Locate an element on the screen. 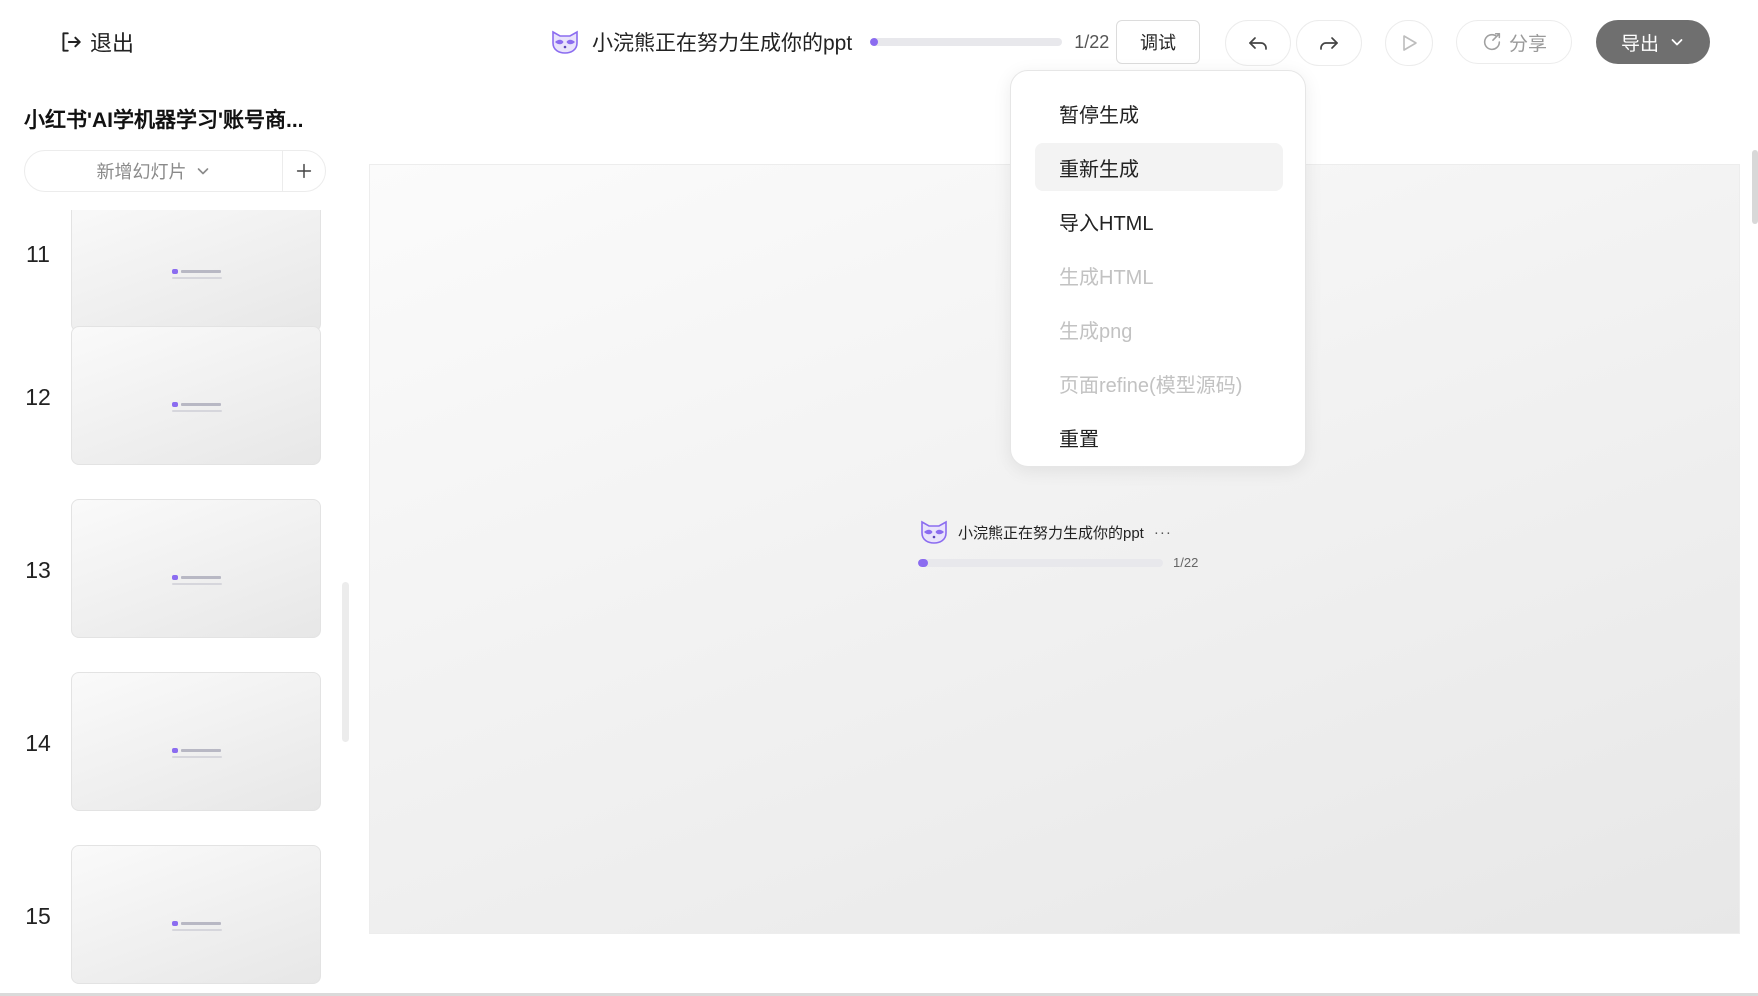 The height and width of the screenshot is (996, 1758). menu-item-pause-generation: 暂停生成 is located at coordinates (1159, 113).